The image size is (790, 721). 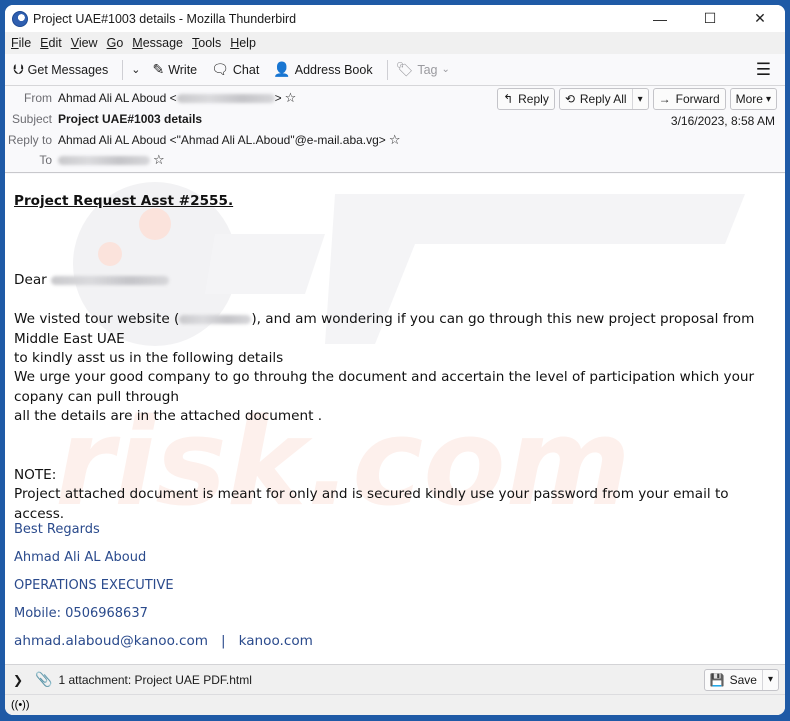 I want to click on write-button: ✎ Write, so click(x=174, y=69).